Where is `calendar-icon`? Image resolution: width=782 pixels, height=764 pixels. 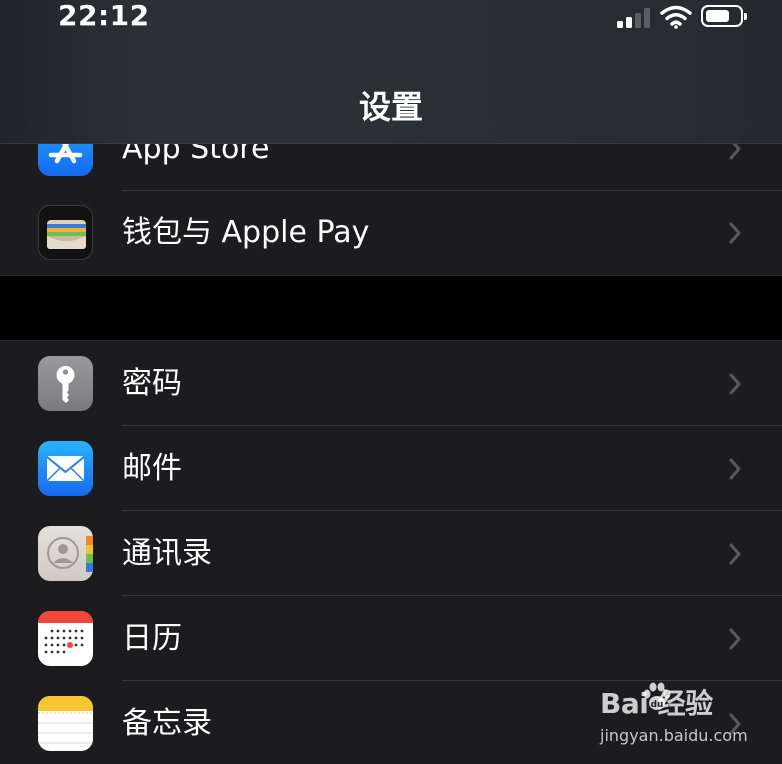
calendar-icon is located at coordinates (65, 638).